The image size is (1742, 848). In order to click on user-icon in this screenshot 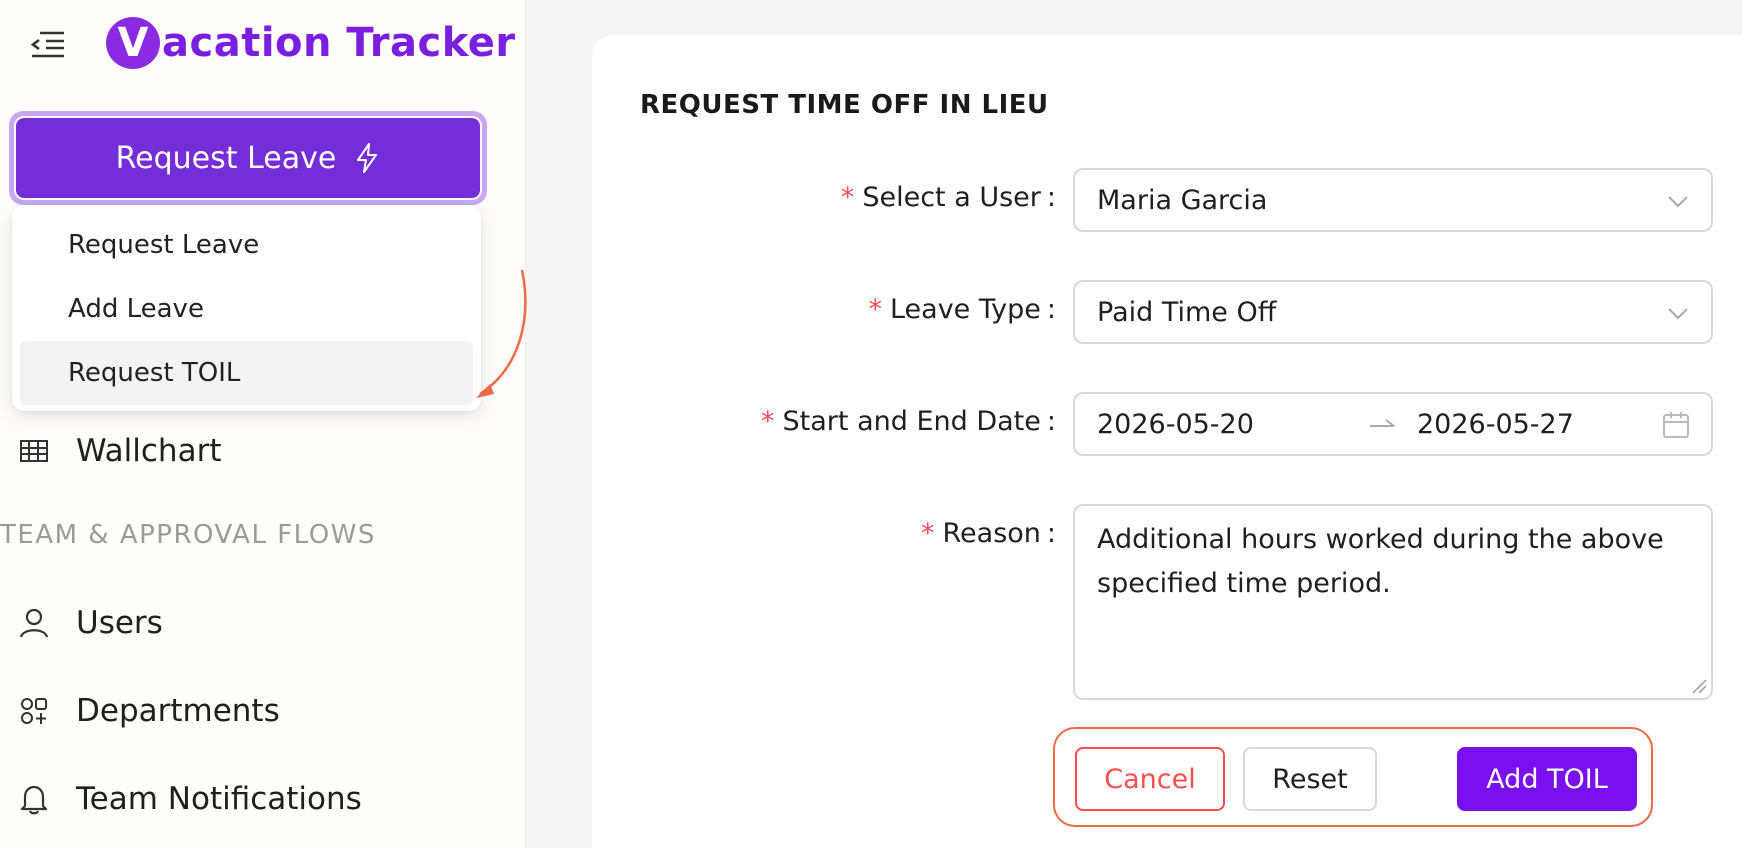, I will do `click(34, 623)`.